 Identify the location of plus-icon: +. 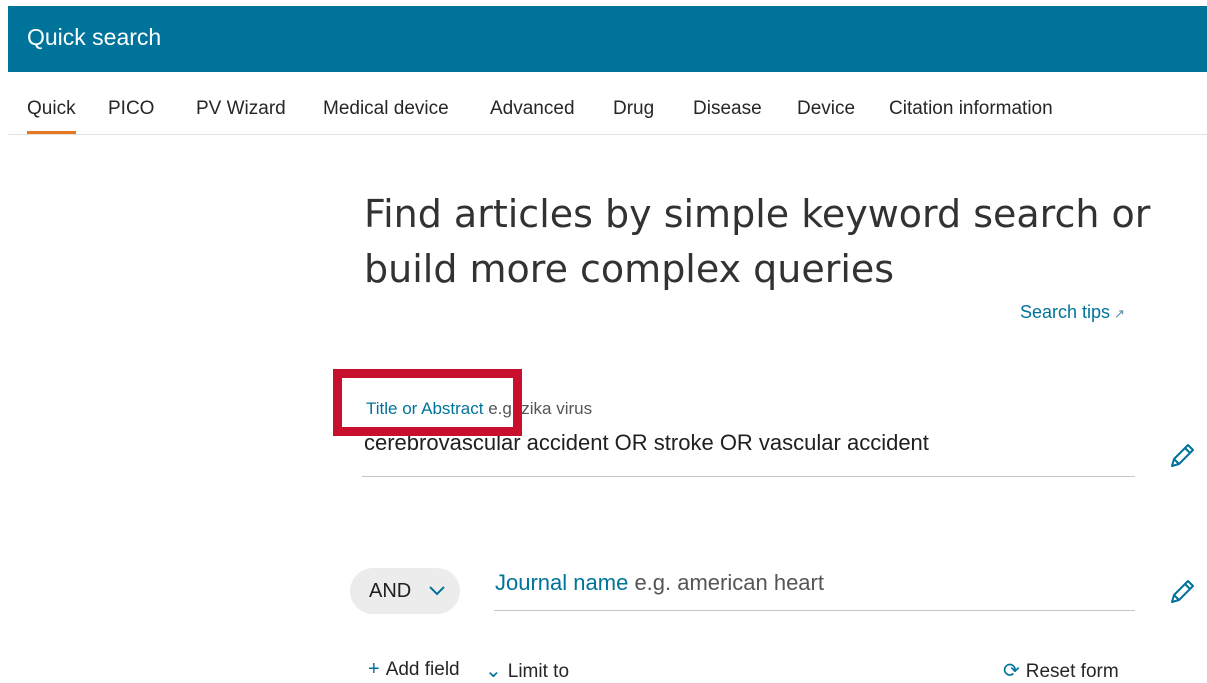
(374, 669).